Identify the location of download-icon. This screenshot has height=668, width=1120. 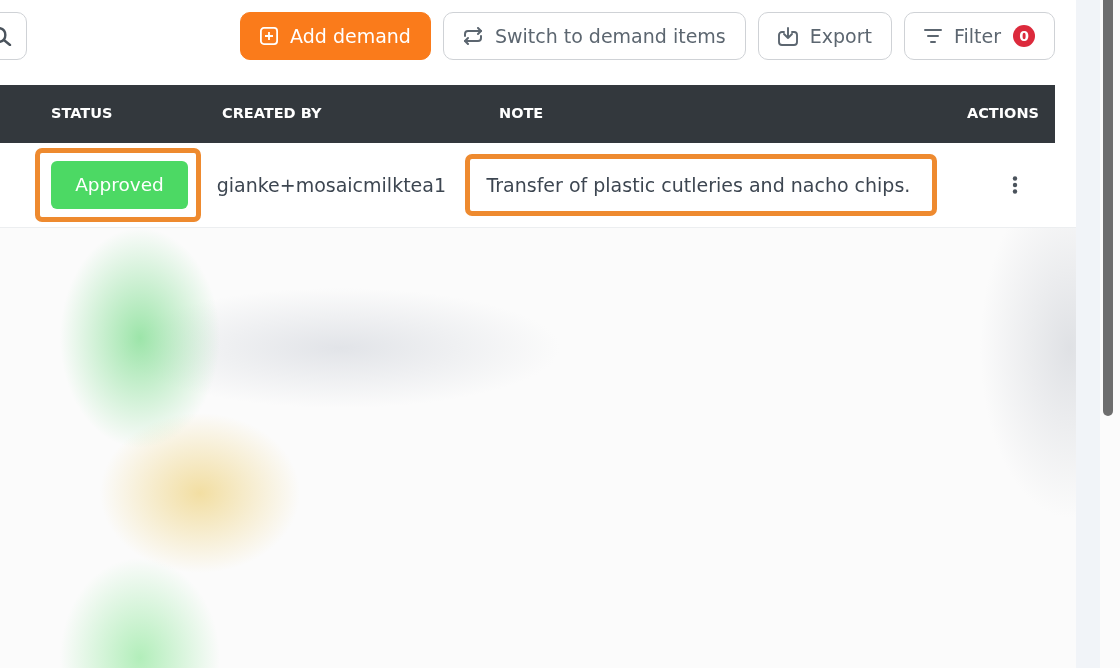
(787, 36).